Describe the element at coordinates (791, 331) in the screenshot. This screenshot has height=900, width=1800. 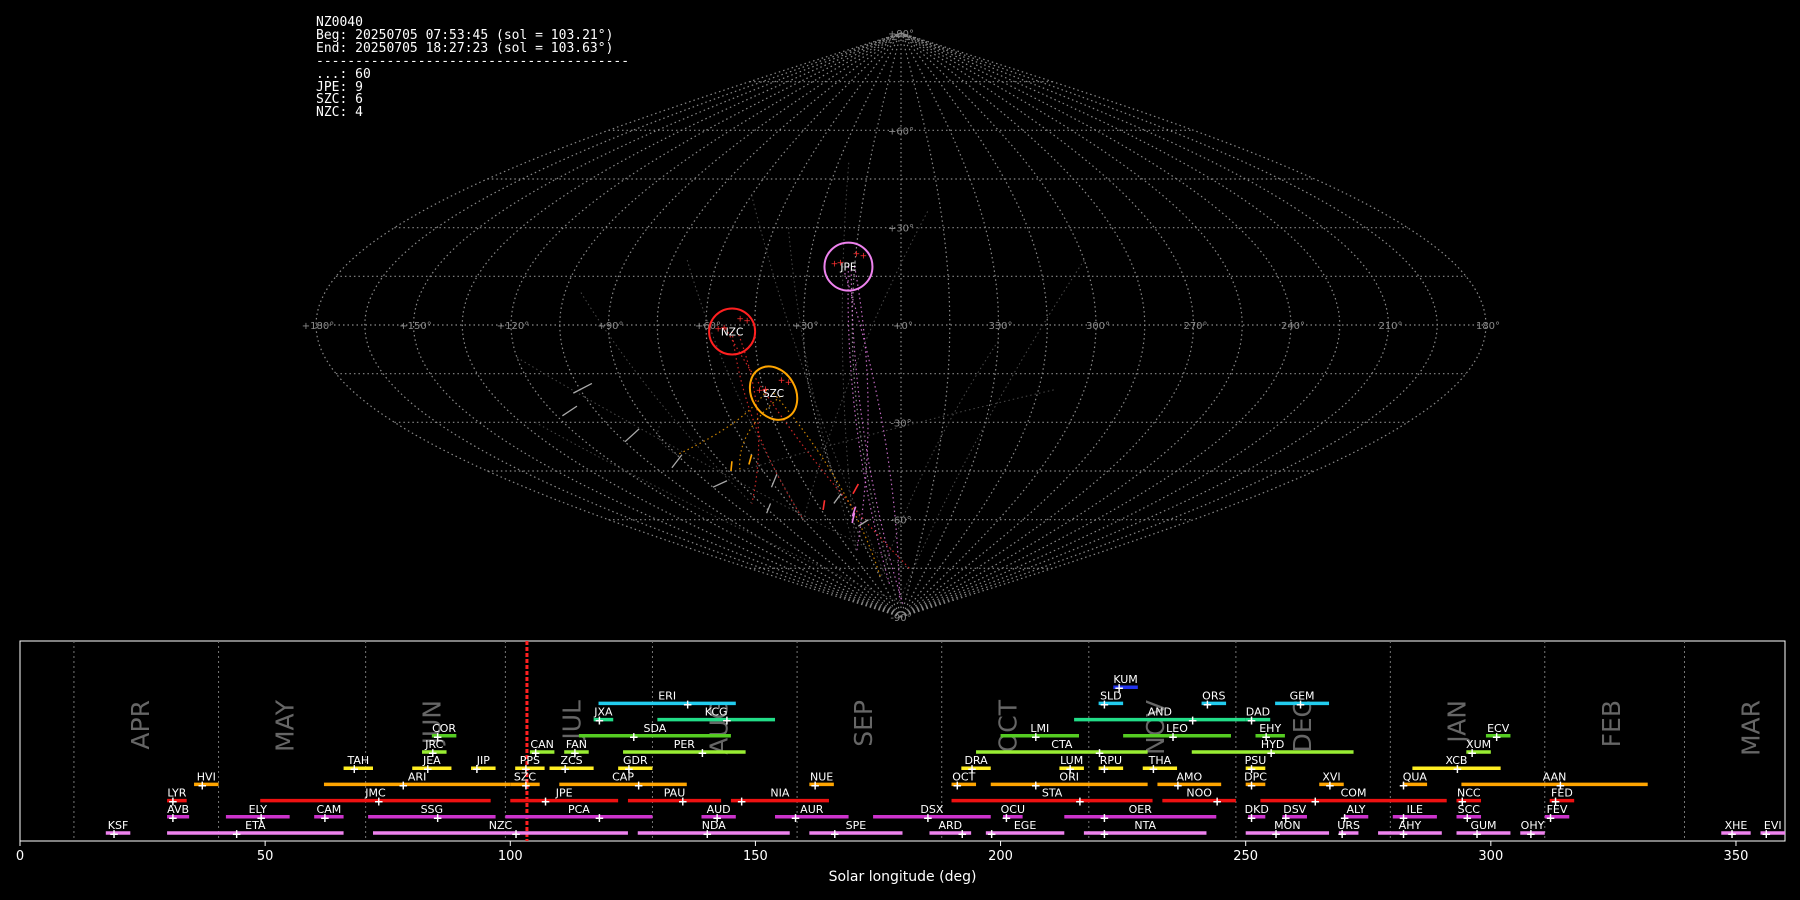
I see `radiant-markers: JPE++++NZC++++SZC++++` at that location.